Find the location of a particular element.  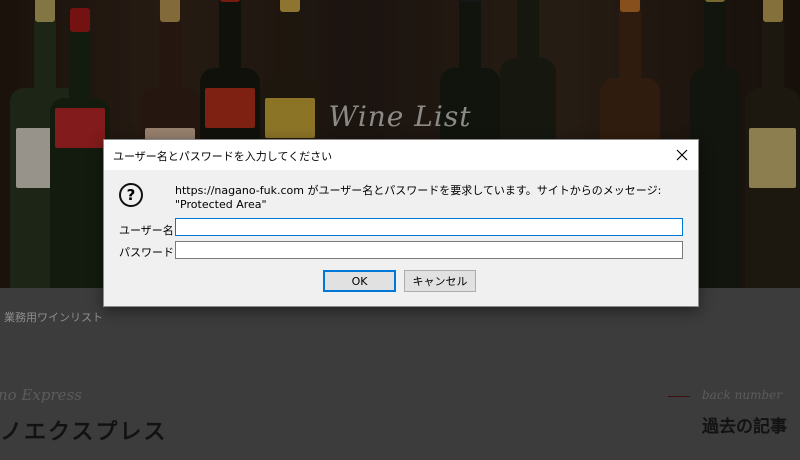

dialog-title: ユーザー名とパスワードを入力してください is located at coordinates (223, 156).